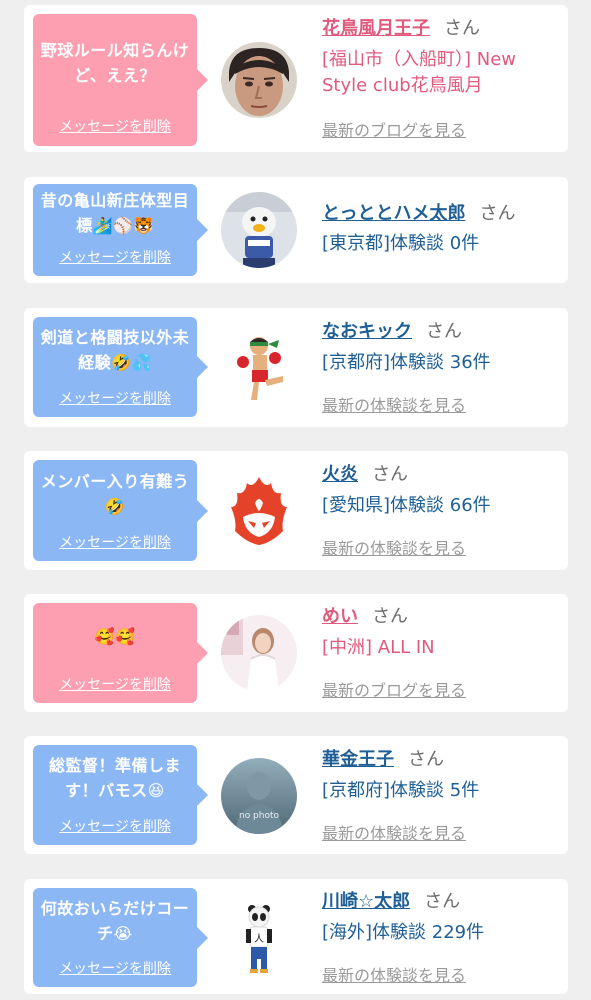 The height and width of the screenshot is (1000, 591). What do you see at coordinates (115, 920) in the screenshot?
I see `message-text: 何故おいらだけコーチ😭` at bounding box center [115, 920].